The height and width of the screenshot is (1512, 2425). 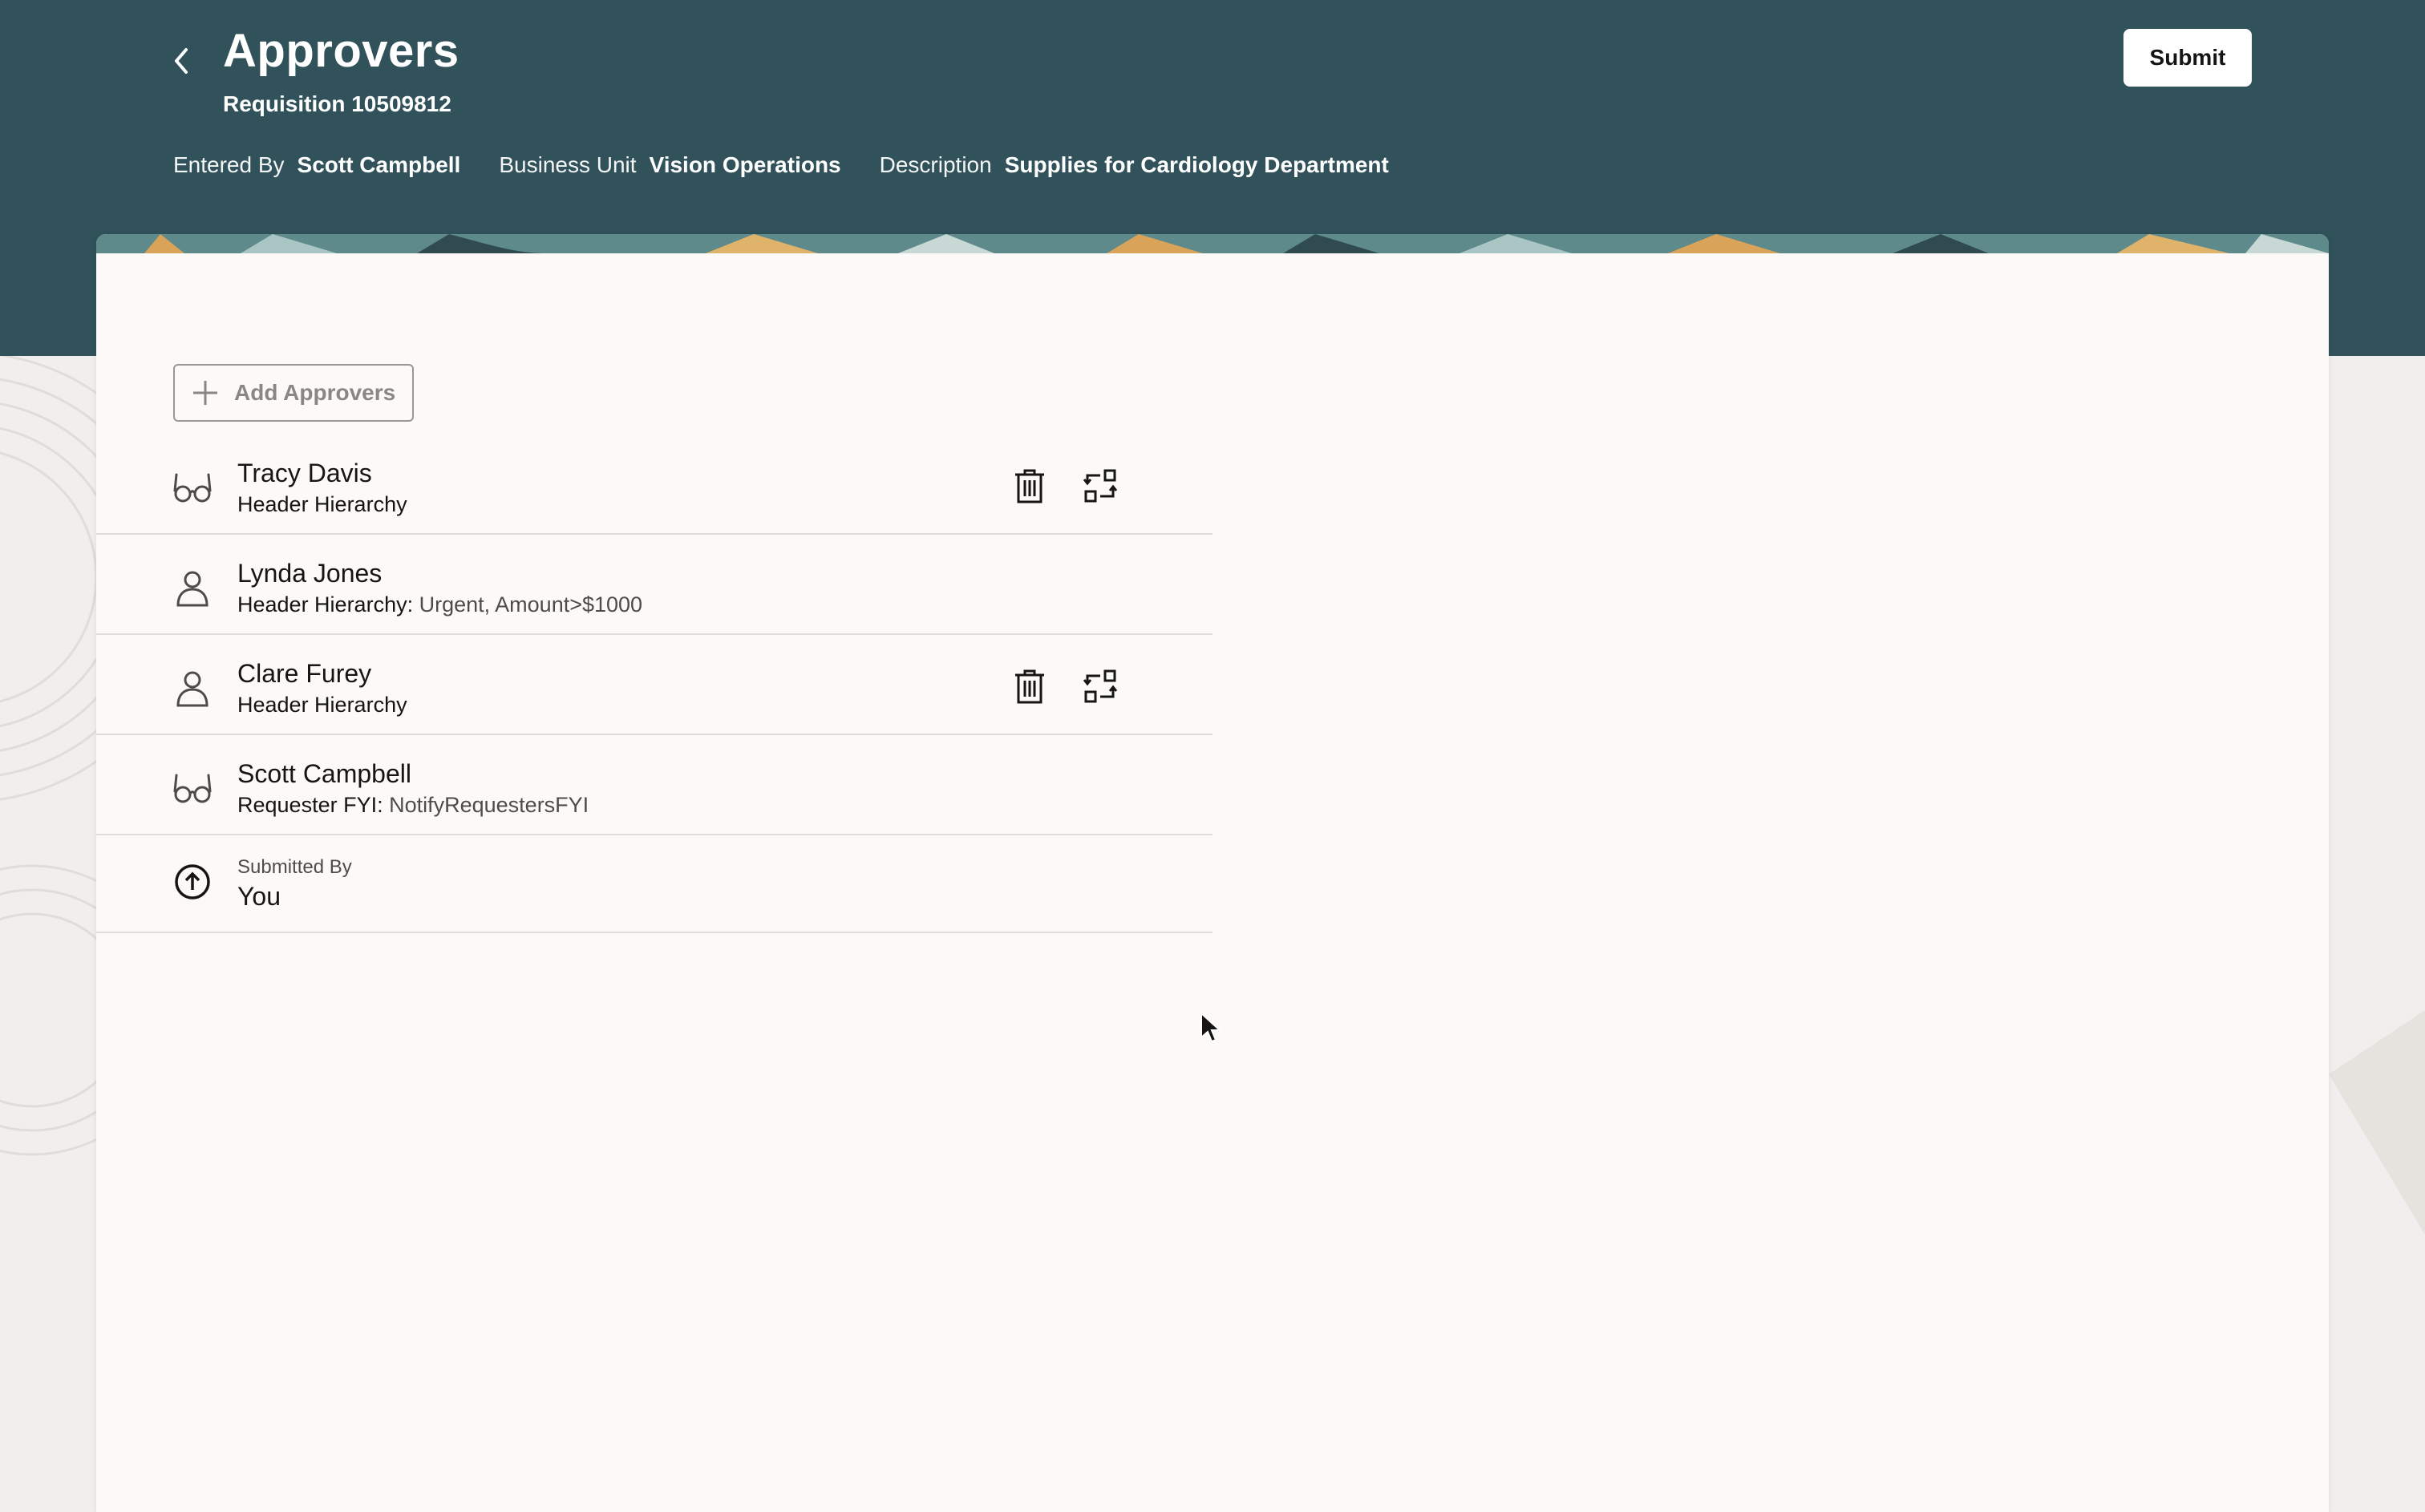 What do you see at coordinates (294, 867) in the screenshot?
I see `submitted-by-label: Submitted By` at bounding box center [294, 867].